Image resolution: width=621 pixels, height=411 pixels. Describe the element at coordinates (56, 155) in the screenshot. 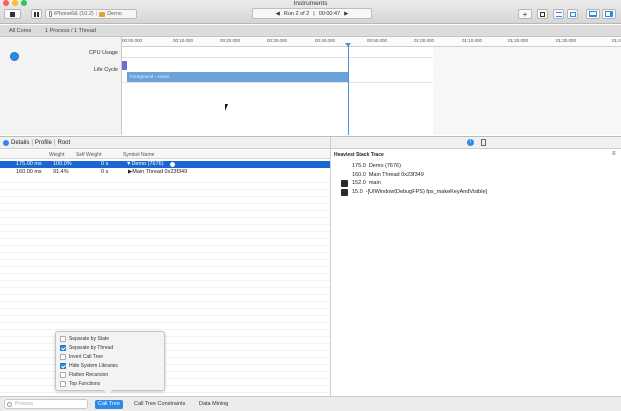

I see `column-weight: Weight` at that location.